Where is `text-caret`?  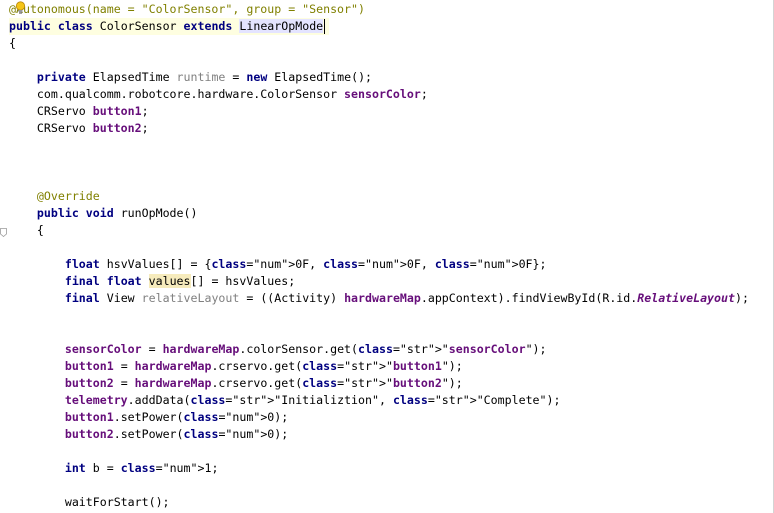 text-caret is located at coordinates (324, 26).